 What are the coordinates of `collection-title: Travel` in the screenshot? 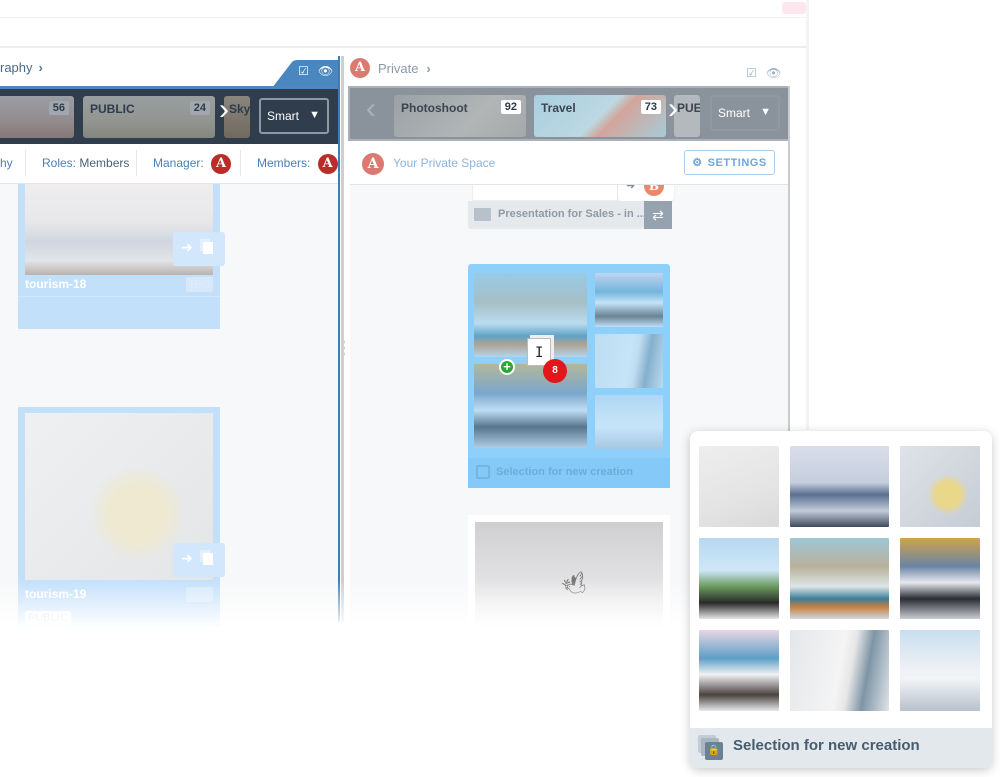 It's located at (558, 108).